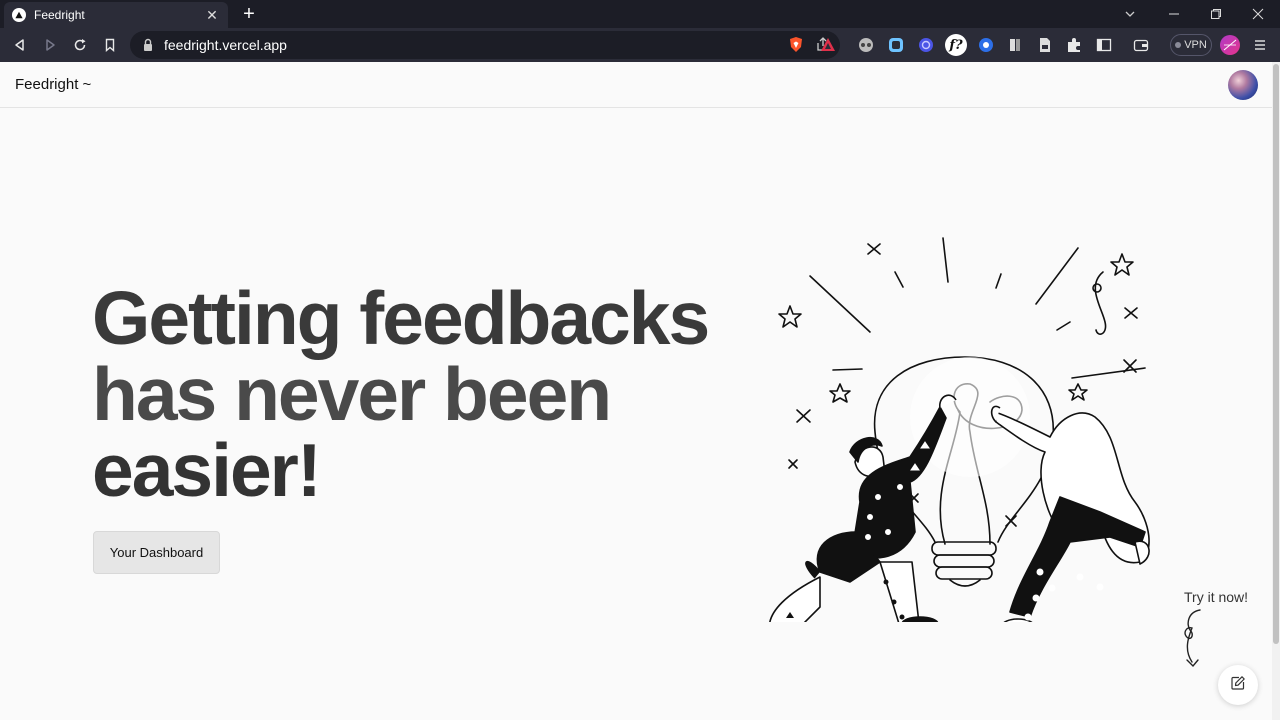 The height and width of the screenshot is (720, 1280). I want to click on feedback-widget-button, so click(1238, 685).